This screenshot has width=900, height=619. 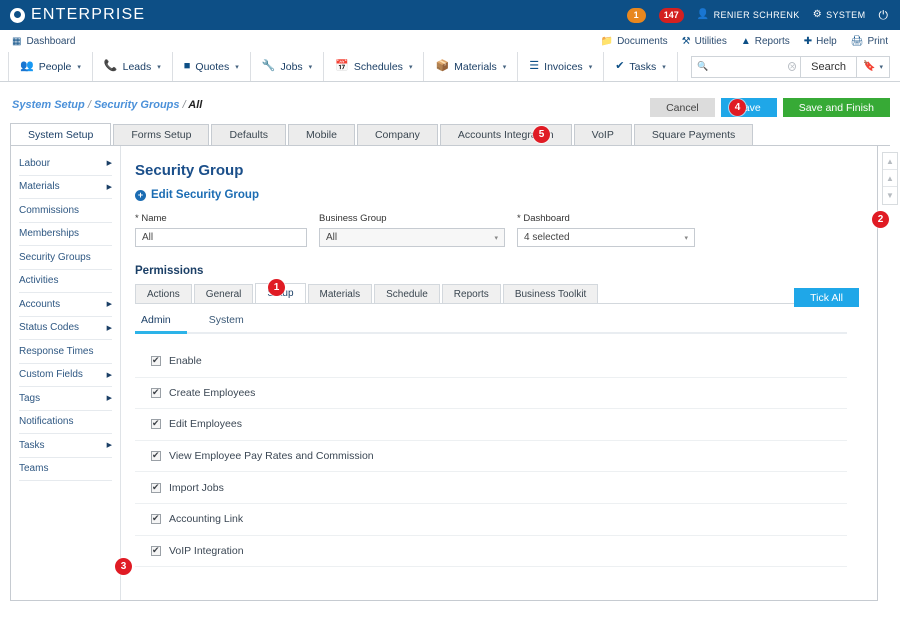 I want to click on sidebar-item-labour: Labour ▶, so click(x=65, y=164).